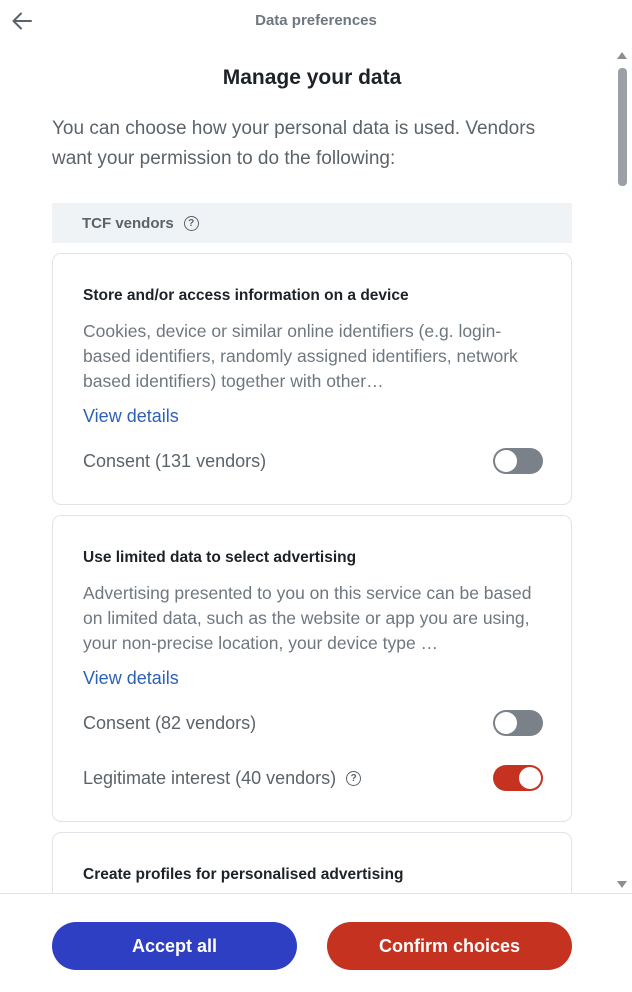 The width and height of the screenshot is (632, 992). What do you see at coordinates (622, 127) in the screenshot?
I see `scrollbar-thumb` at bounding box center [622, 127].